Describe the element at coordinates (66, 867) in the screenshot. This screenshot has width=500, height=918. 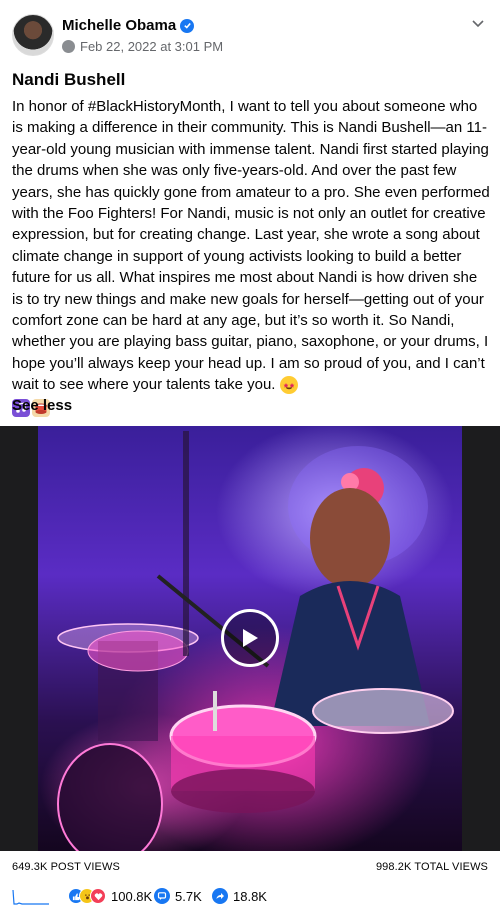
I see `post-views: 649.3K POST VIEWS` at that location.